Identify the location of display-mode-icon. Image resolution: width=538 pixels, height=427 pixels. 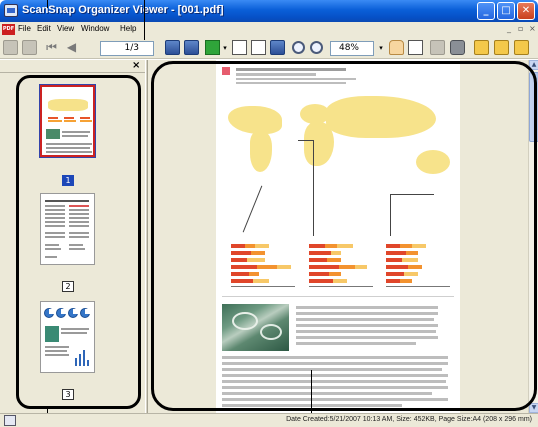
(212, 47).